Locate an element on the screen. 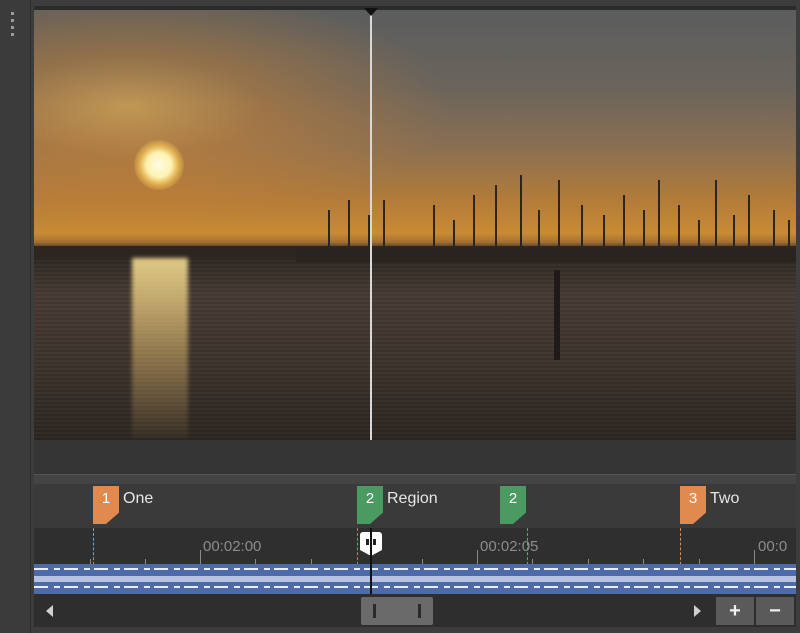  time-ruler: 00:02:00 00:02:05 00:0 is located at coordinates (415, 561).